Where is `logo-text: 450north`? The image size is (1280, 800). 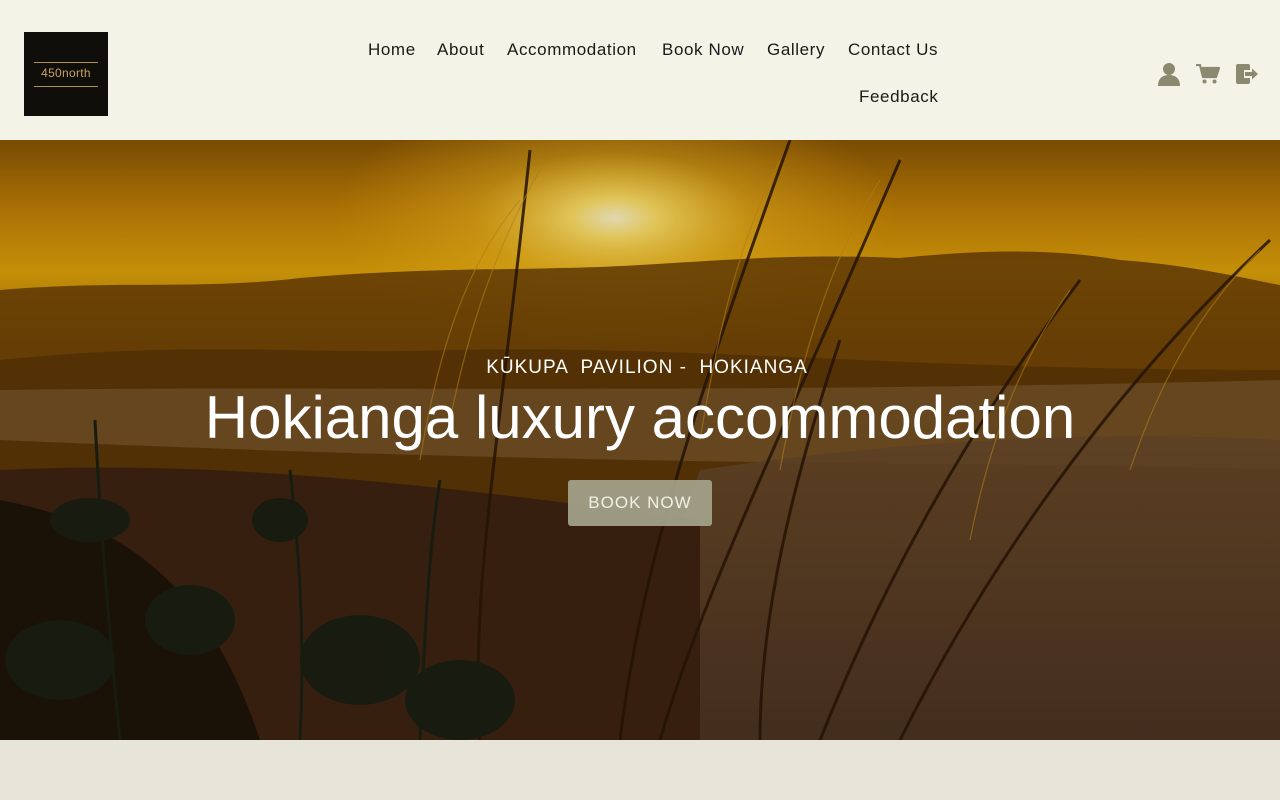 logo-text: 450north is located at coordinates (66, 73).